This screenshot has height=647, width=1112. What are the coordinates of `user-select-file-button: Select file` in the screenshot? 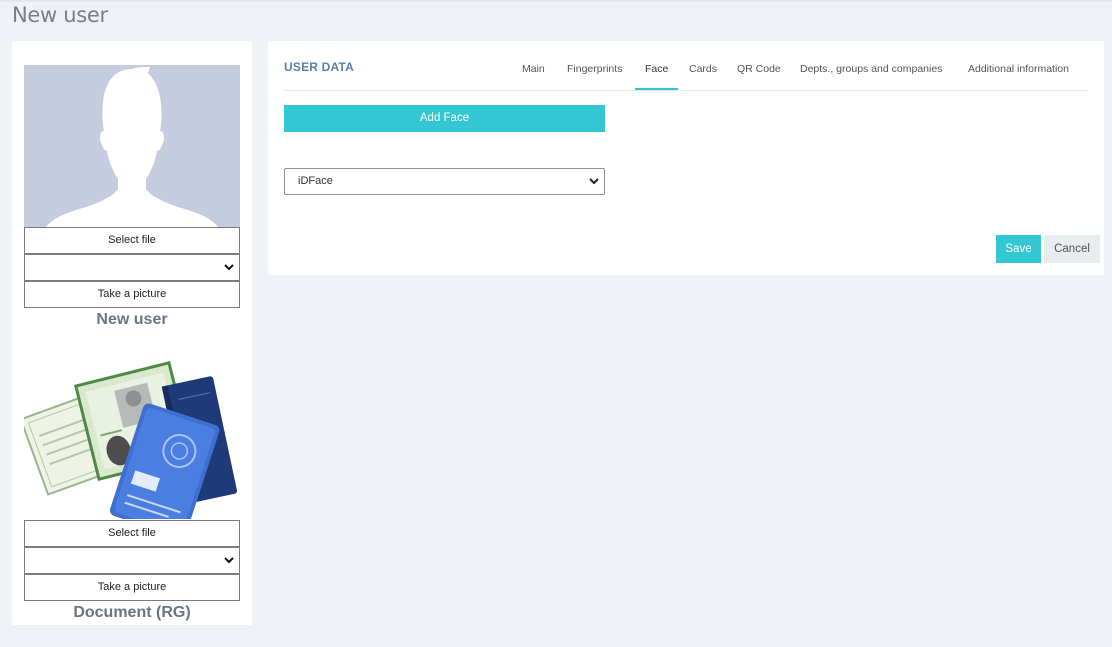 It's located at (132, 240).